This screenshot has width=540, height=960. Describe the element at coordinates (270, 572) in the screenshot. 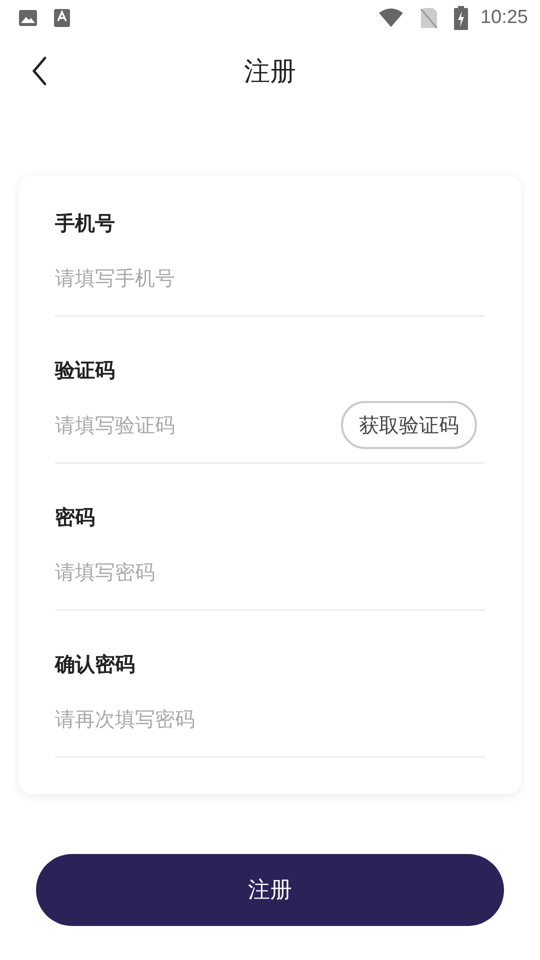

I see `input-field: 请填写密码` at that location.